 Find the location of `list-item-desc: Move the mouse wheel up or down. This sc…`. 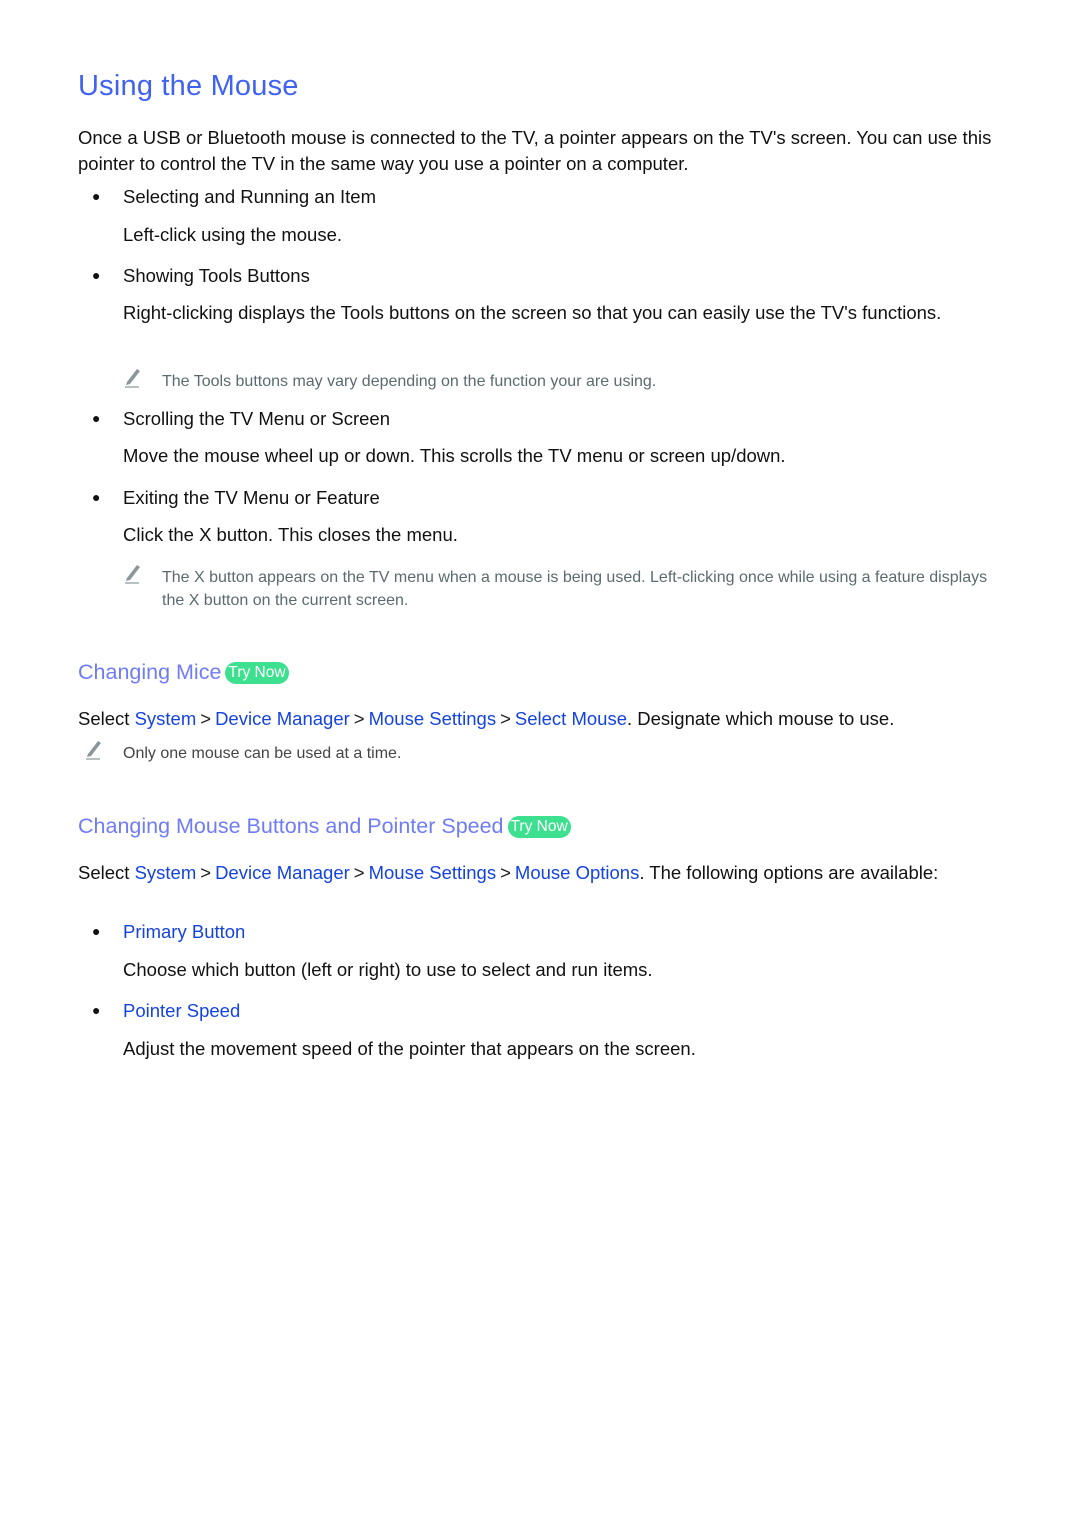

list-item-desc: Move the mouse wheel up or down. This sc… is located at coordinates (454, 455).